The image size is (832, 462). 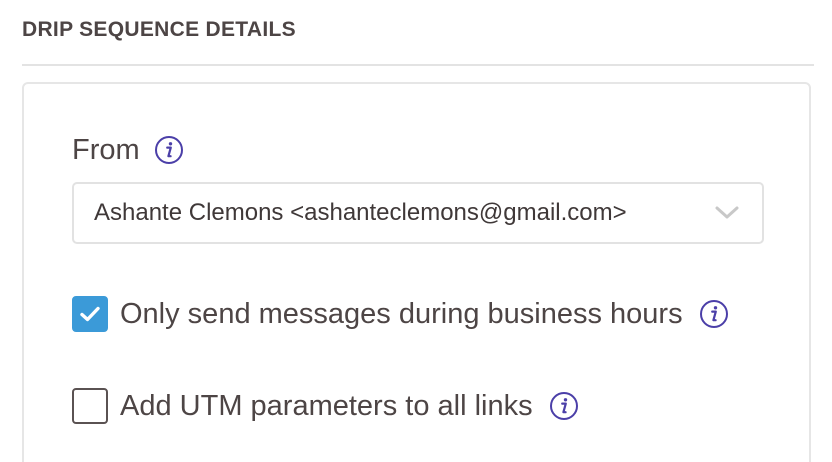 I want to click on utm-parameters-label: Add UTM parameters to all links, so click(x=326, y=406).